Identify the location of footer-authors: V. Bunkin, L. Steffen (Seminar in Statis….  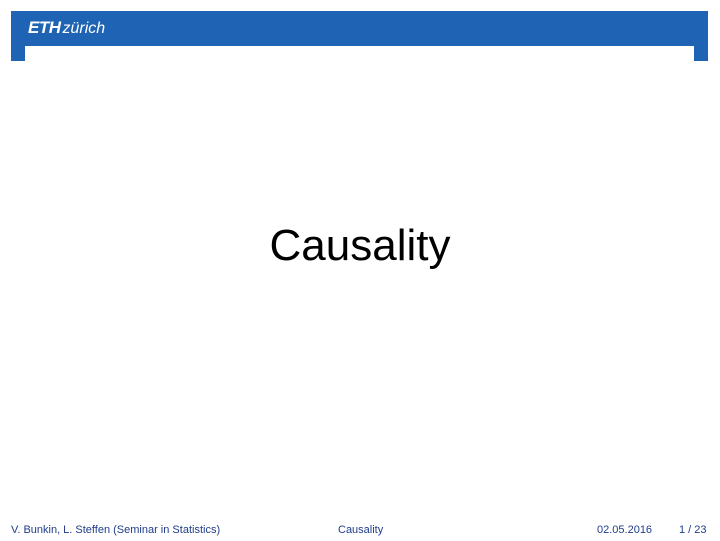
(116, 530).